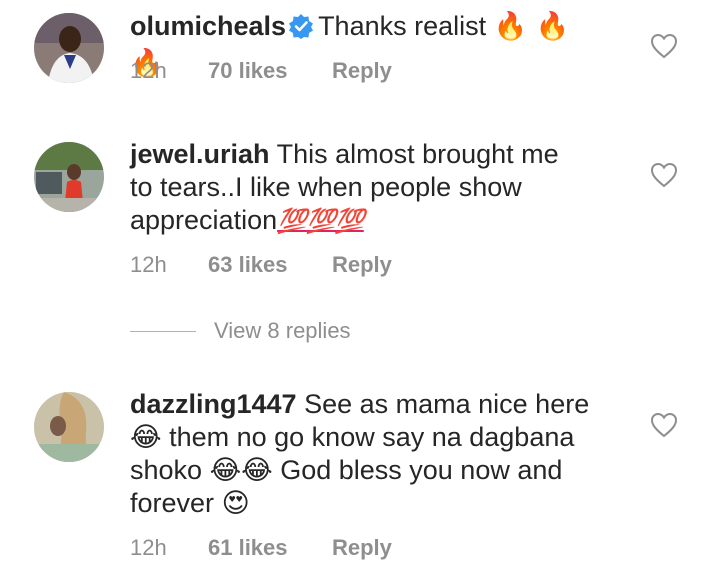  I want to click on comment-meta: 12h 61 likes Reply, so click(261, 548).